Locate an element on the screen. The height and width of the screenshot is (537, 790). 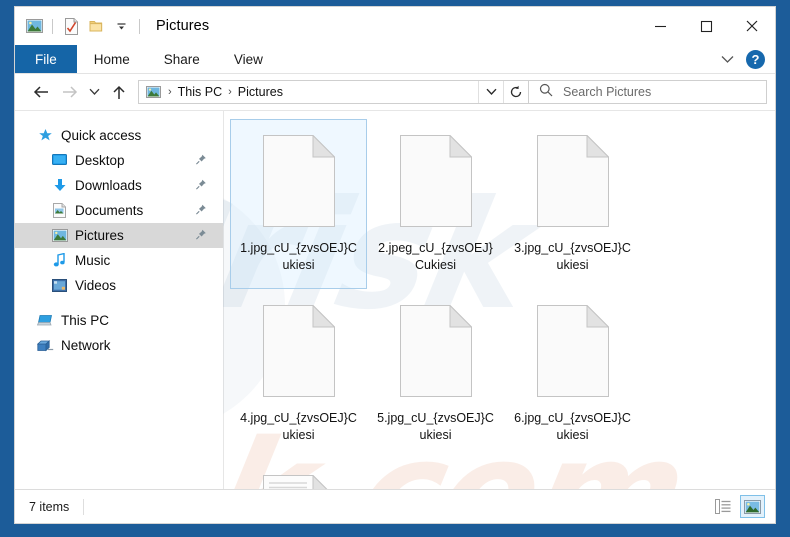
search-input: Search Pictures is located at coordinates (607, 92).